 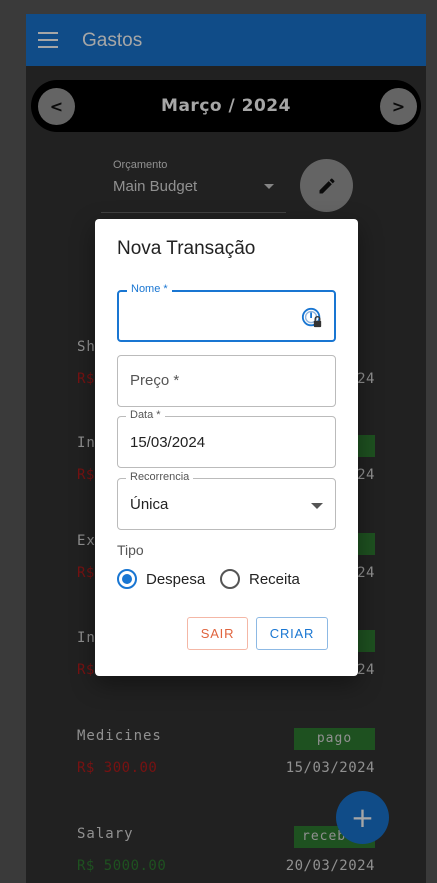 What do you see at coordinates (317, 506) in the screenshot?
I see `chevron-down-icon` at bounding box center [317, 506].